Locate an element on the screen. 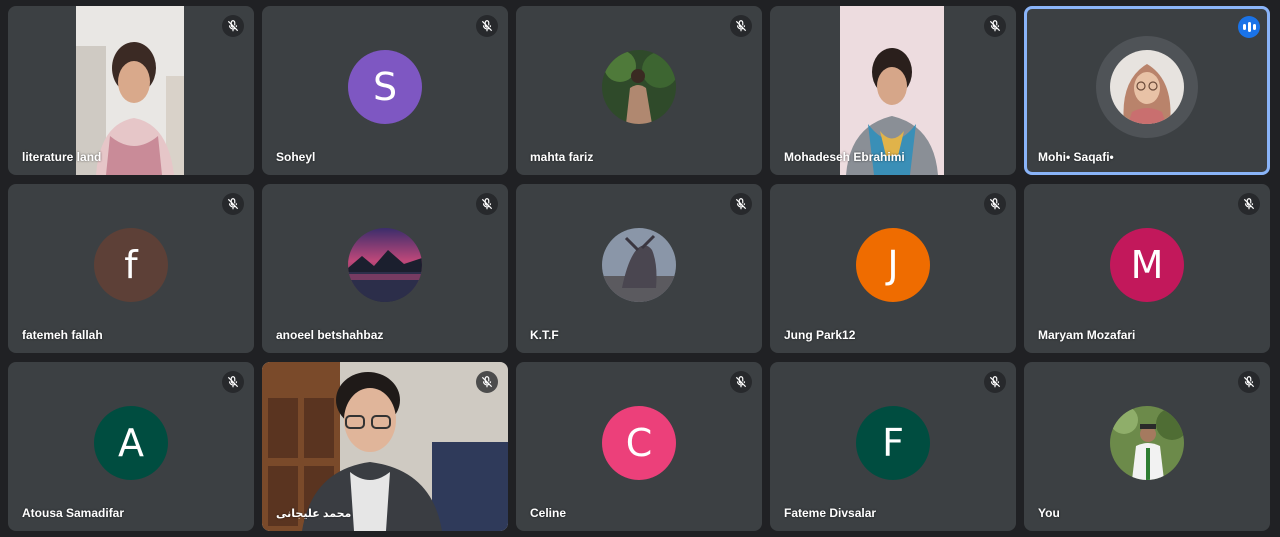  participant-tile-you: You is located at coordinates (1147, 446).